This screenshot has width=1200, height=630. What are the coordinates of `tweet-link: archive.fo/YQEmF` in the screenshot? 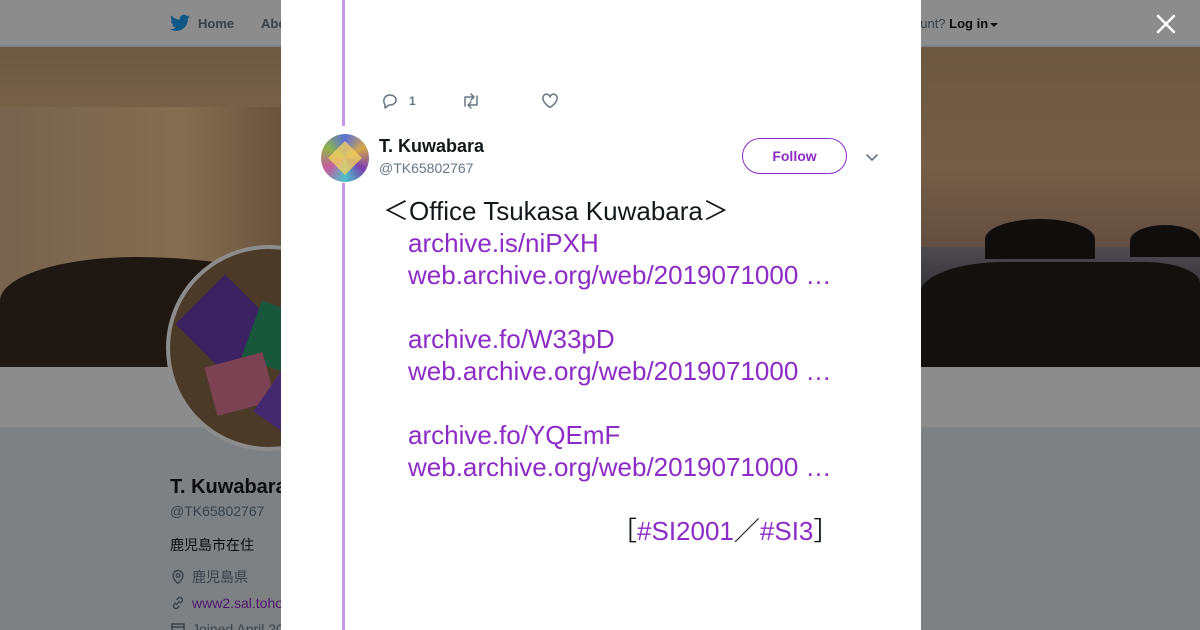 It's located at (514, 435).